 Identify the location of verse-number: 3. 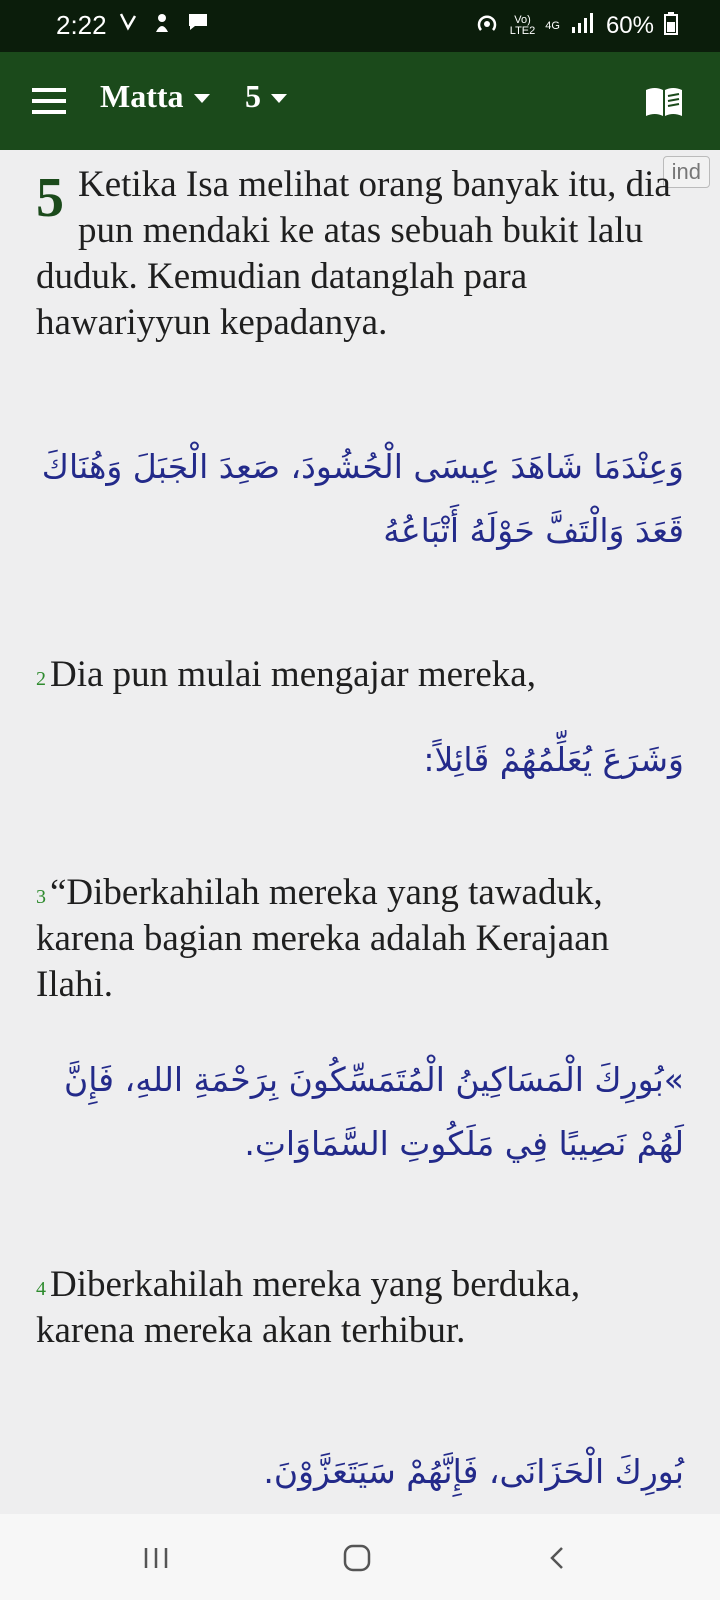
(41, 897).